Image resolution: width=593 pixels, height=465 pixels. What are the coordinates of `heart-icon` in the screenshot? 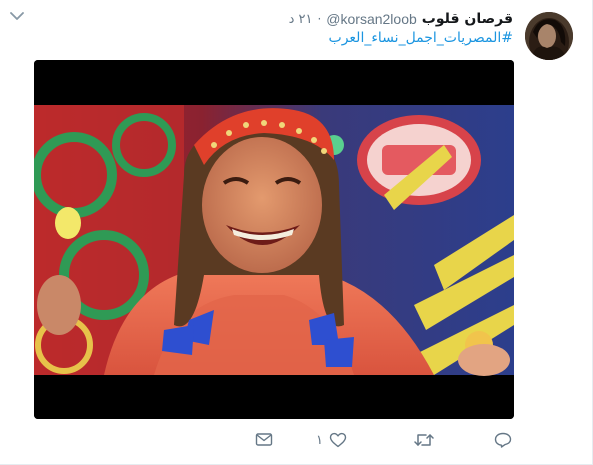 It's located at (338, 440).